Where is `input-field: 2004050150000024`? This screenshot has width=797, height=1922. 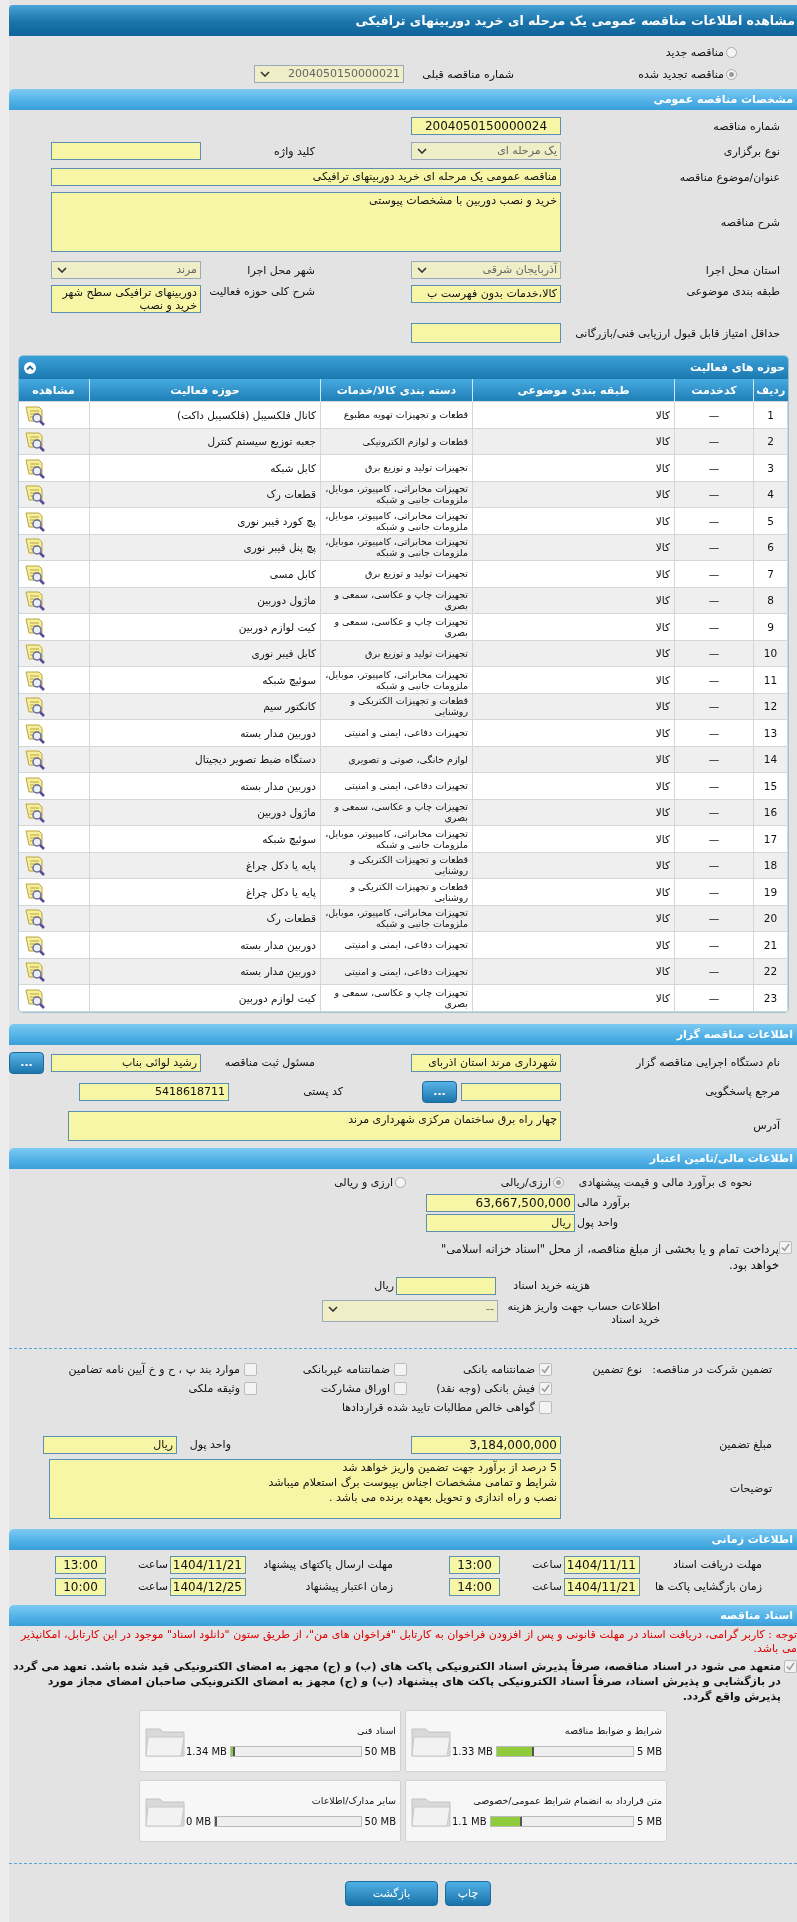
input-field: 2004050150000024 is located at coordinates (486, 126).